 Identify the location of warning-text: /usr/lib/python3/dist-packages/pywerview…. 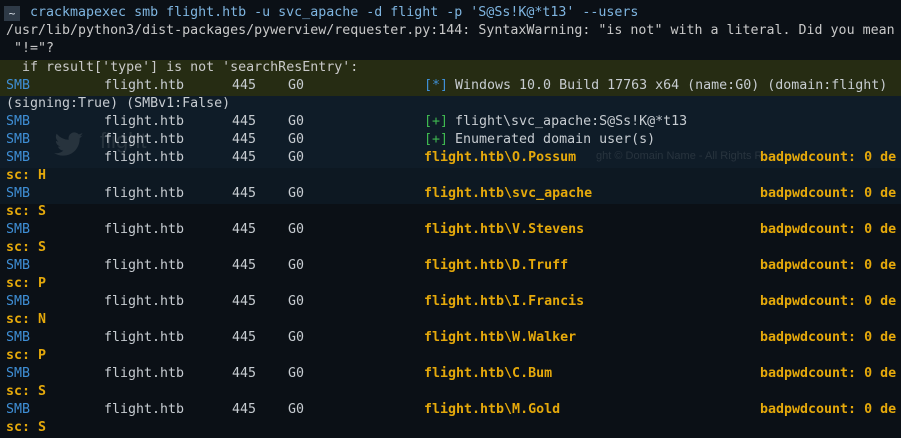
(450, 30).